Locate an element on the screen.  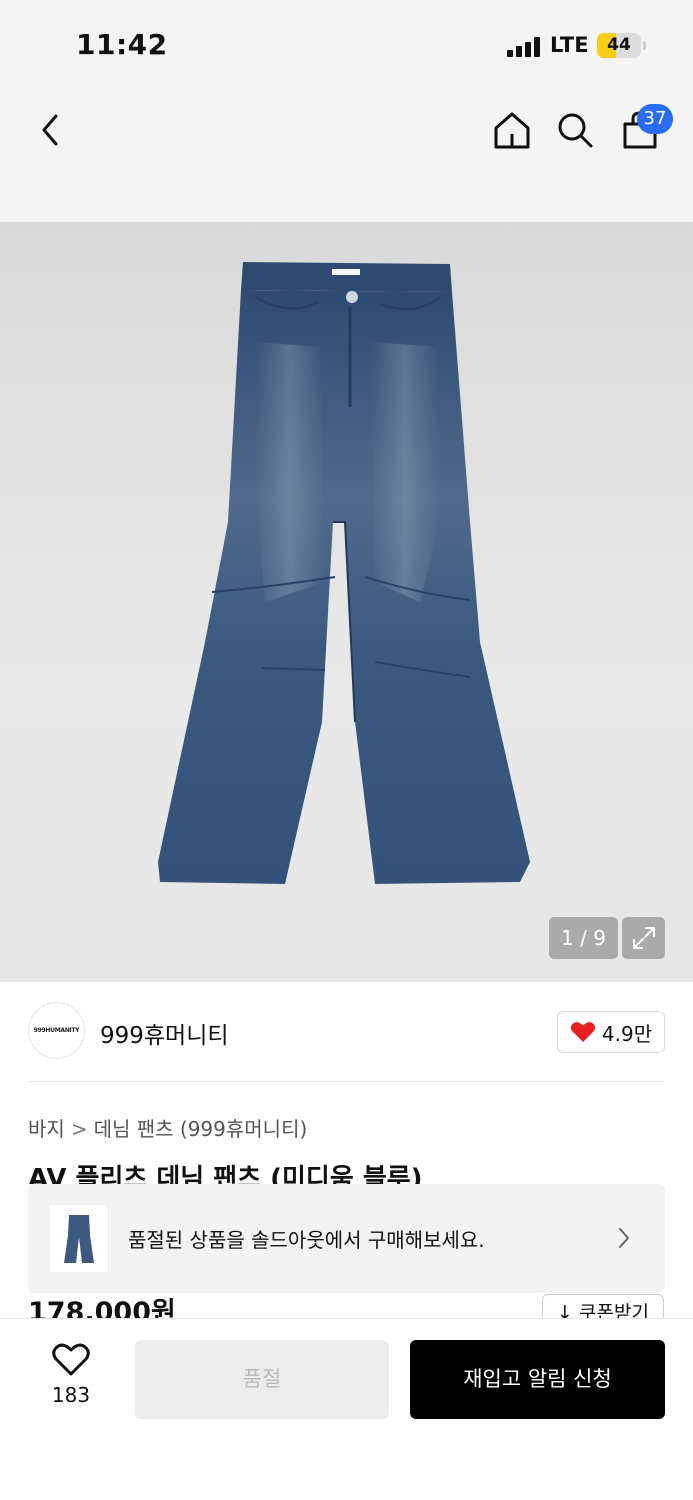
search-button is located at coordinates (575, 130).